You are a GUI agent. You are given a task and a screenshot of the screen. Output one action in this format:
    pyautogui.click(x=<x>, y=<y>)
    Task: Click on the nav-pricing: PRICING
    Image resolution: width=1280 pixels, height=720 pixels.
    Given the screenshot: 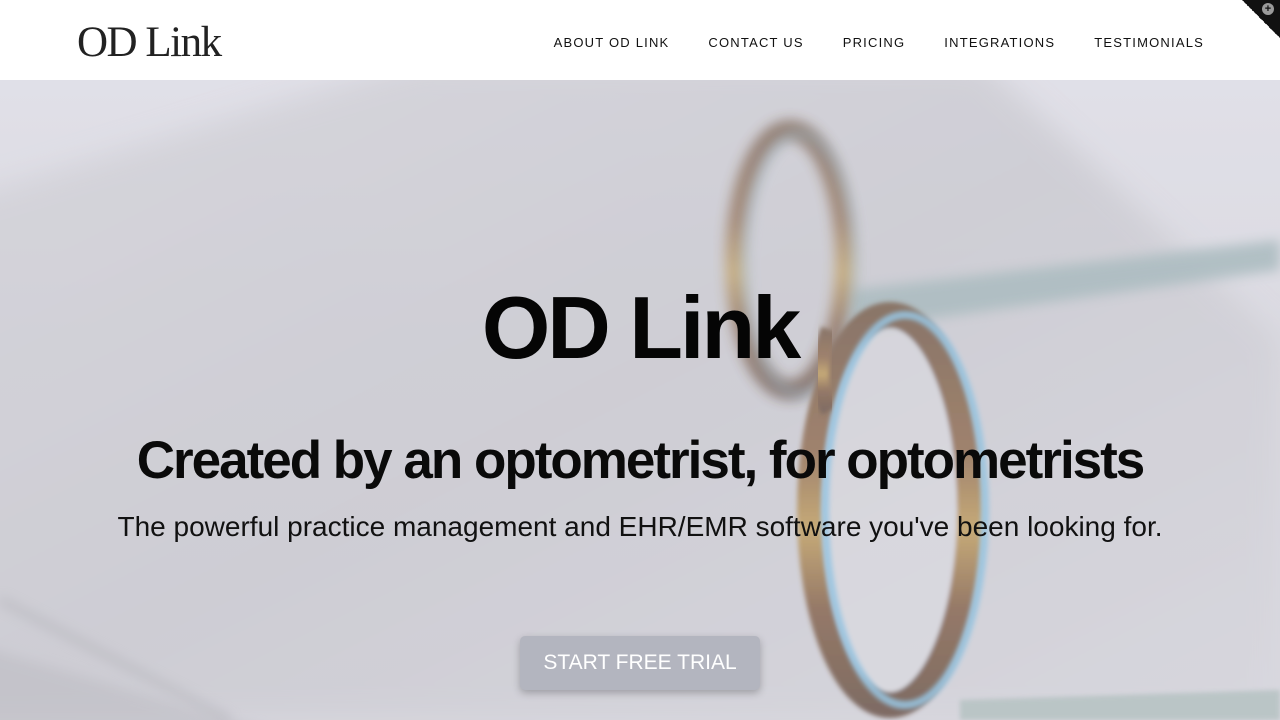 What is the action you would take?
    pyautogui.click(x=874, y=43)
    